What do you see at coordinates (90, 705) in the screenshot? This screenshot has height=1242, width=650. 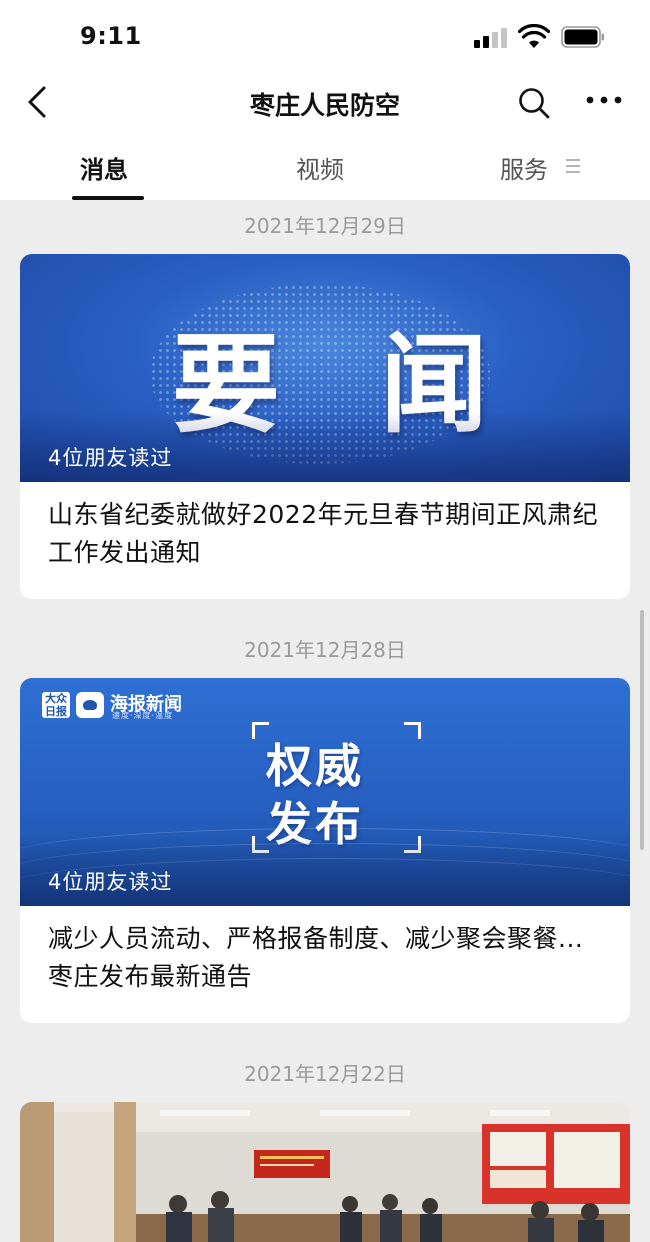 I see `app-logo-icon` at bounding box center [90, 705].